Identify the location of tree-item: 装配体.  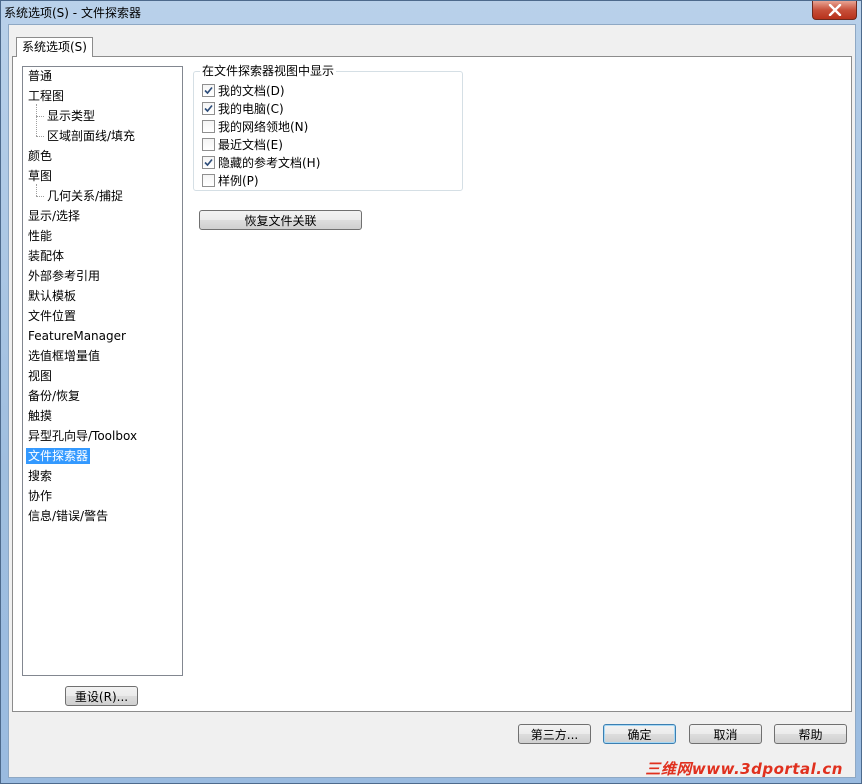
(46, 256).